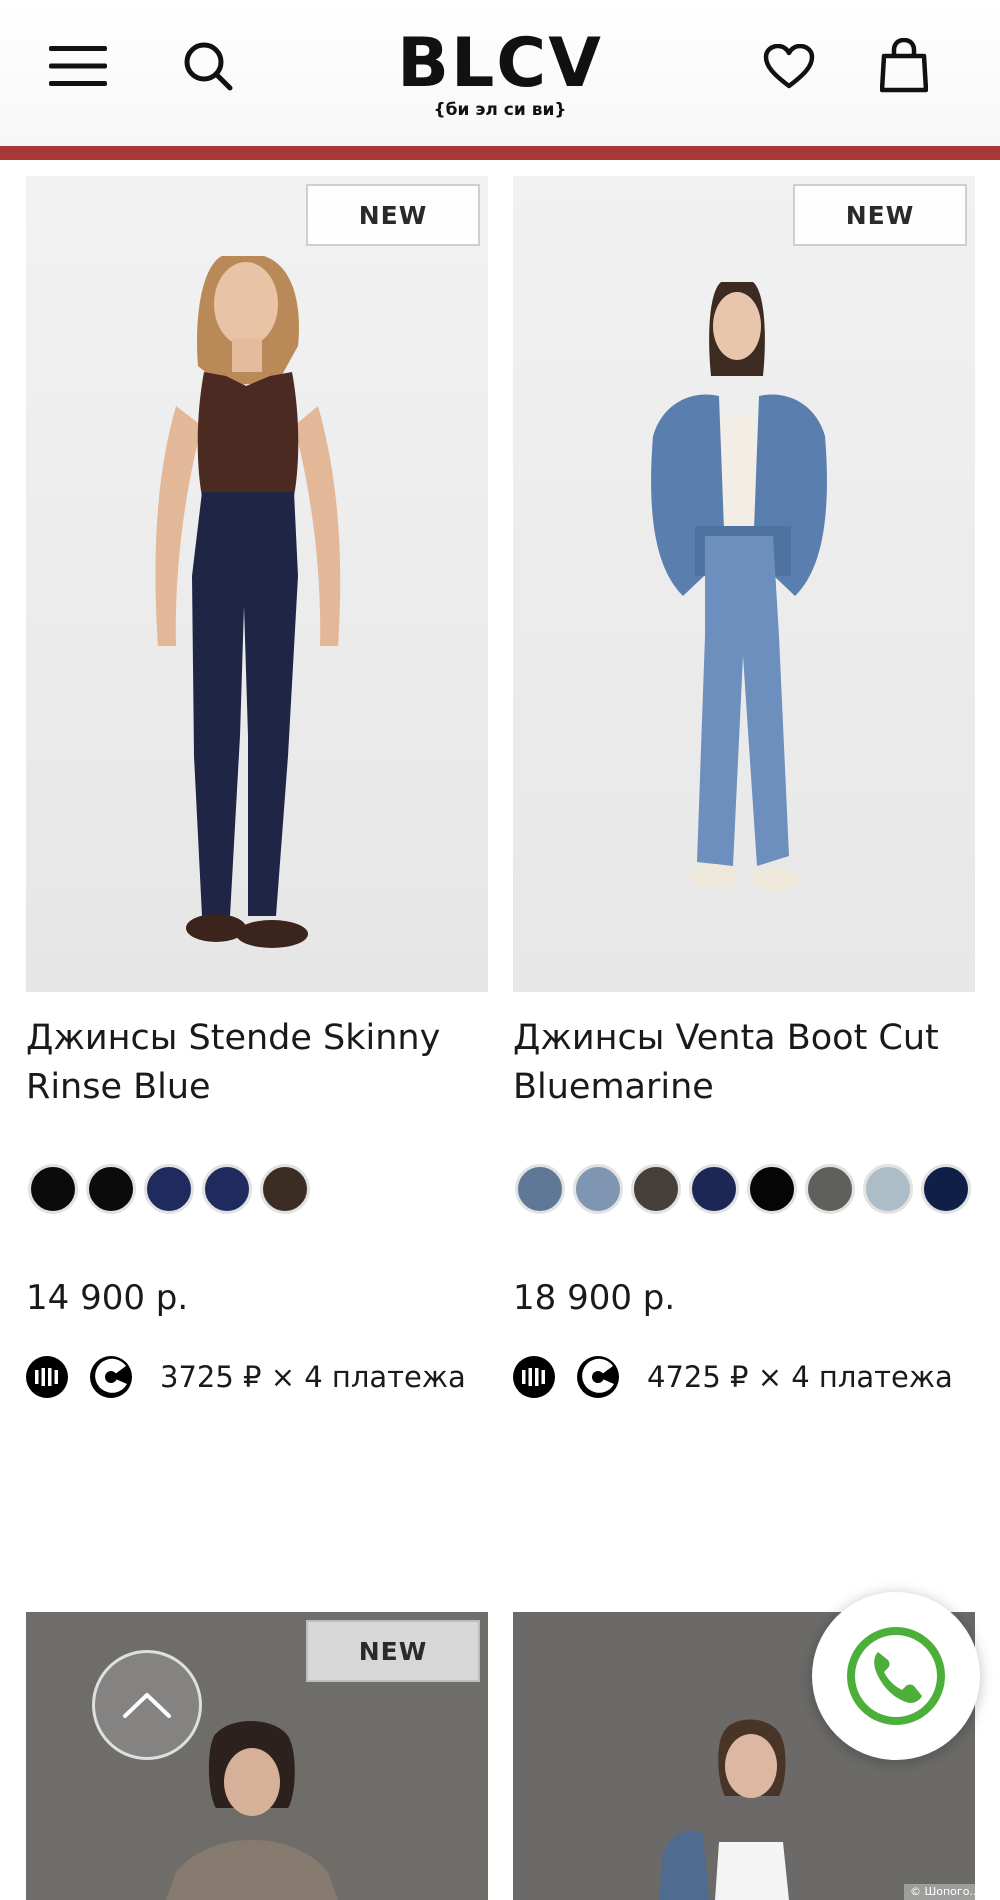 The height and width of the screenshot is (1900, 1000). I want to click on product-image: NEW, so click(257, 1756).